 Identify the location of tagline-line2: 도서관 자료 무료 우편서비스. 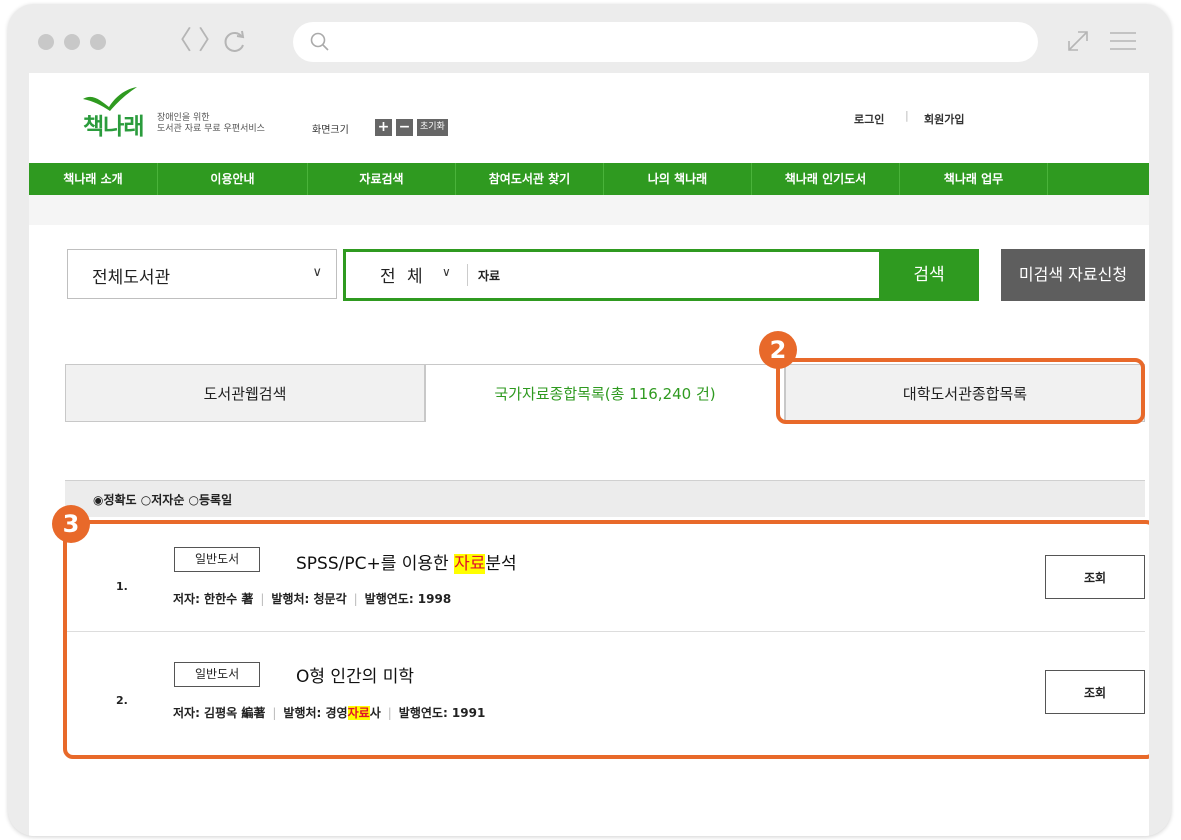
(211, 129).